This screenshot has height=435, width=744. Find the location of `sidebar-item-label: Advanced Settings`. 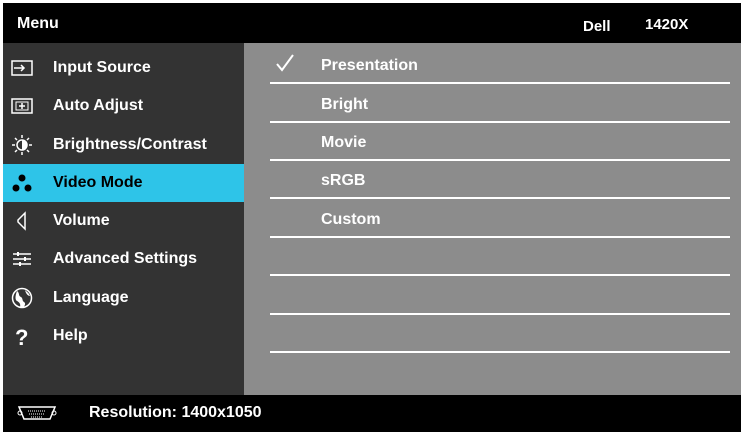

sidebar-item-label: Advanced Settings is located at coordinates (125, 258).